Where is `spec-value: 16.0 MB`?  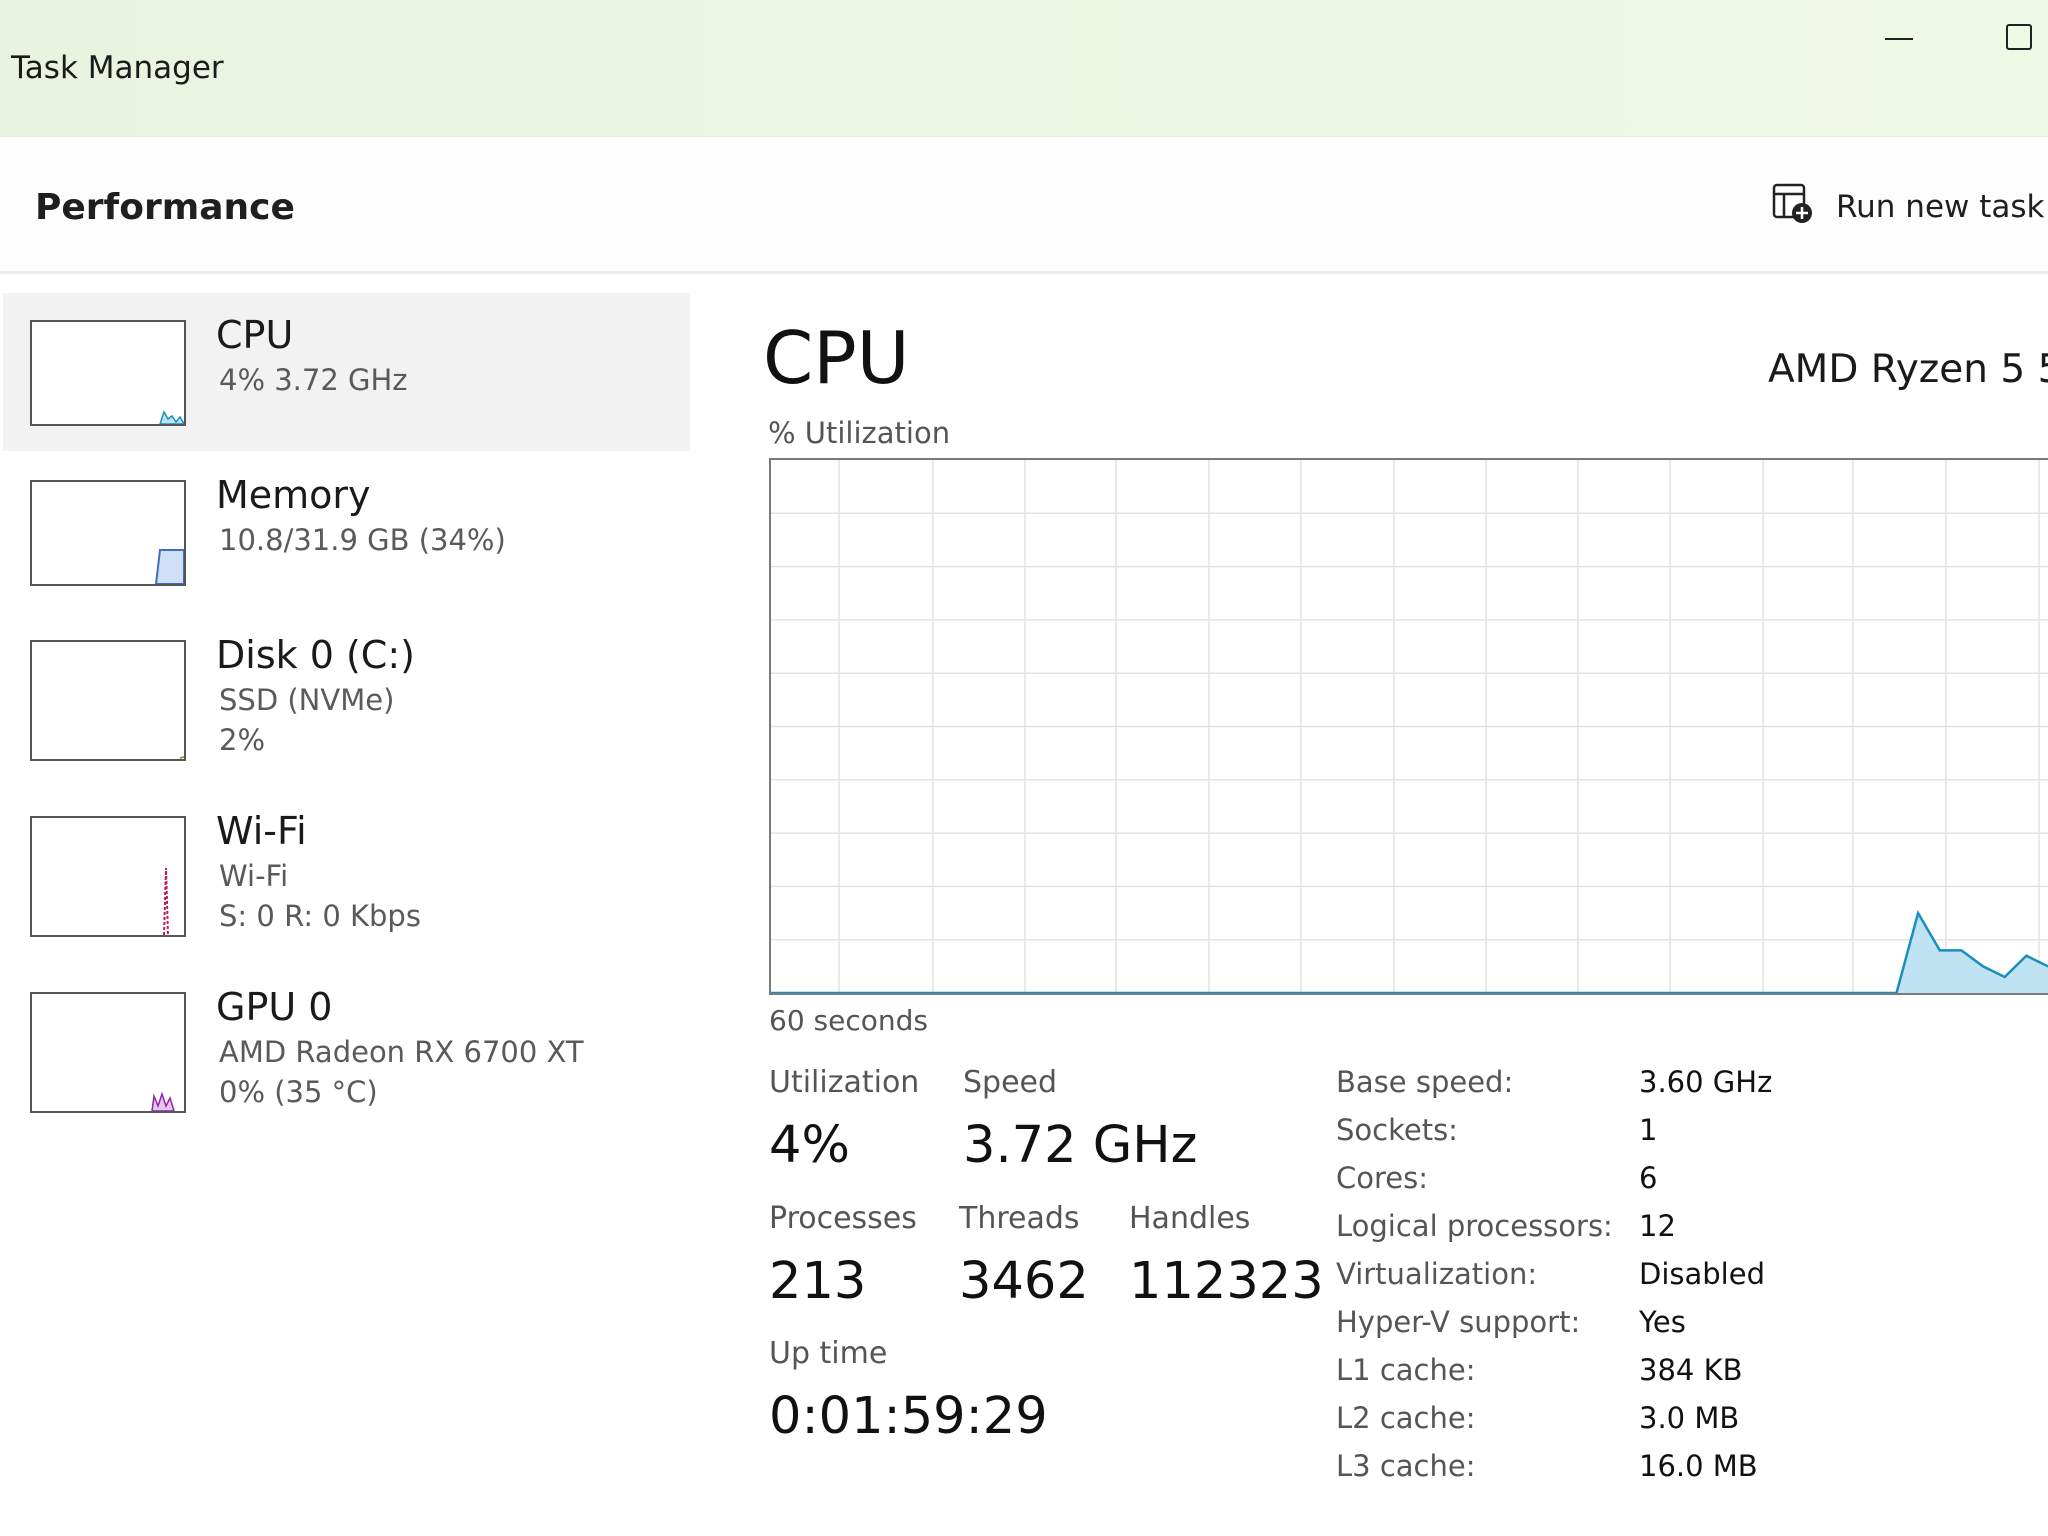
spec-value: 16.0 MB is located at coordinates (1698, 1466).